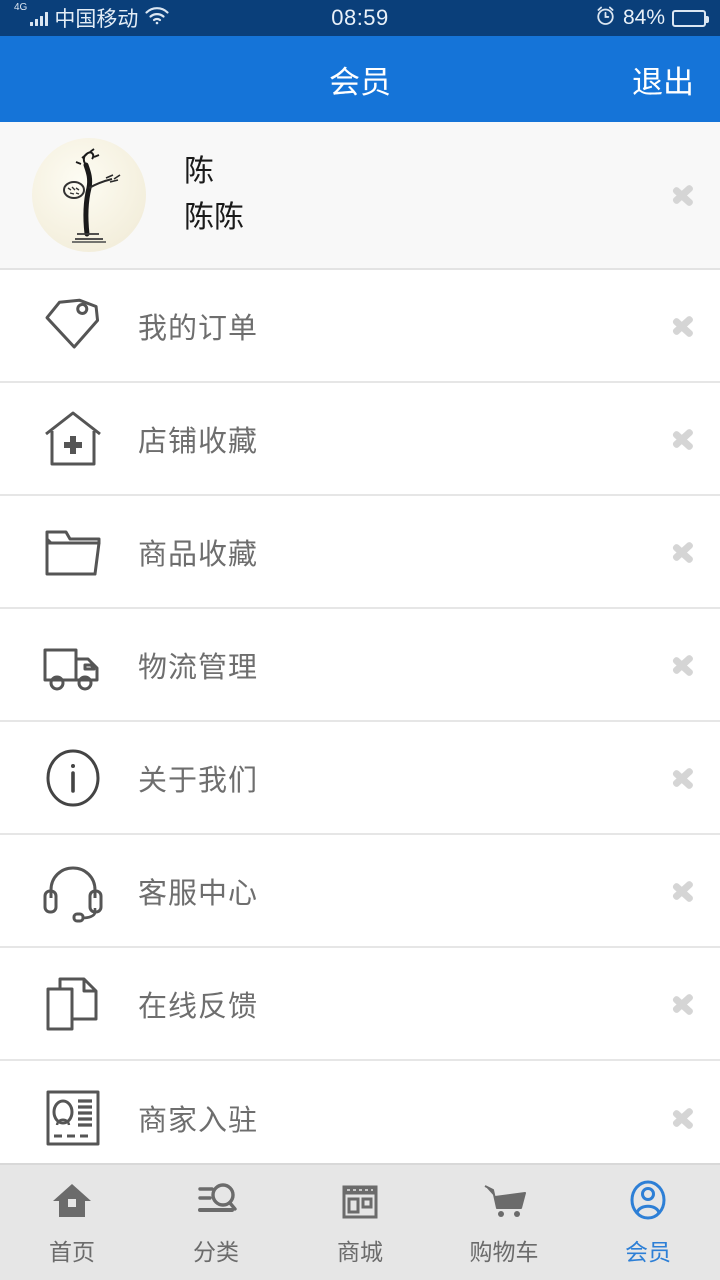 The height and width of the screenshot is (1280, 720). What do you see at coordinates (73, 1118) in the screenshot?
I see `id-card-icon` at bounding box center [73, 1118].